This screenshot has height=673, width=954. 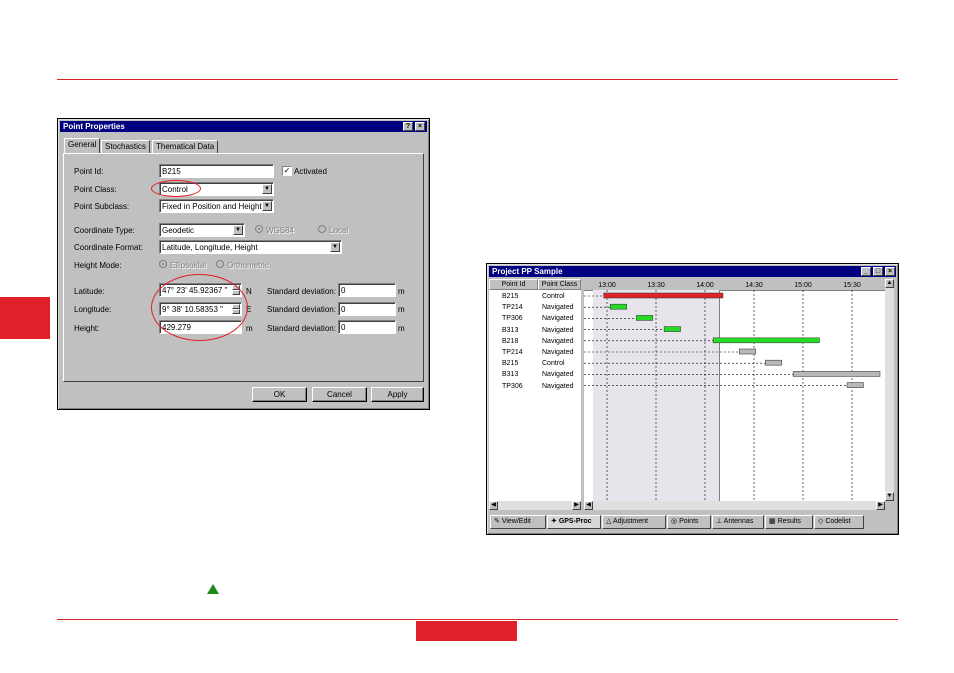 I want to click on points-icon: ◎, so click(x=675, y=521).